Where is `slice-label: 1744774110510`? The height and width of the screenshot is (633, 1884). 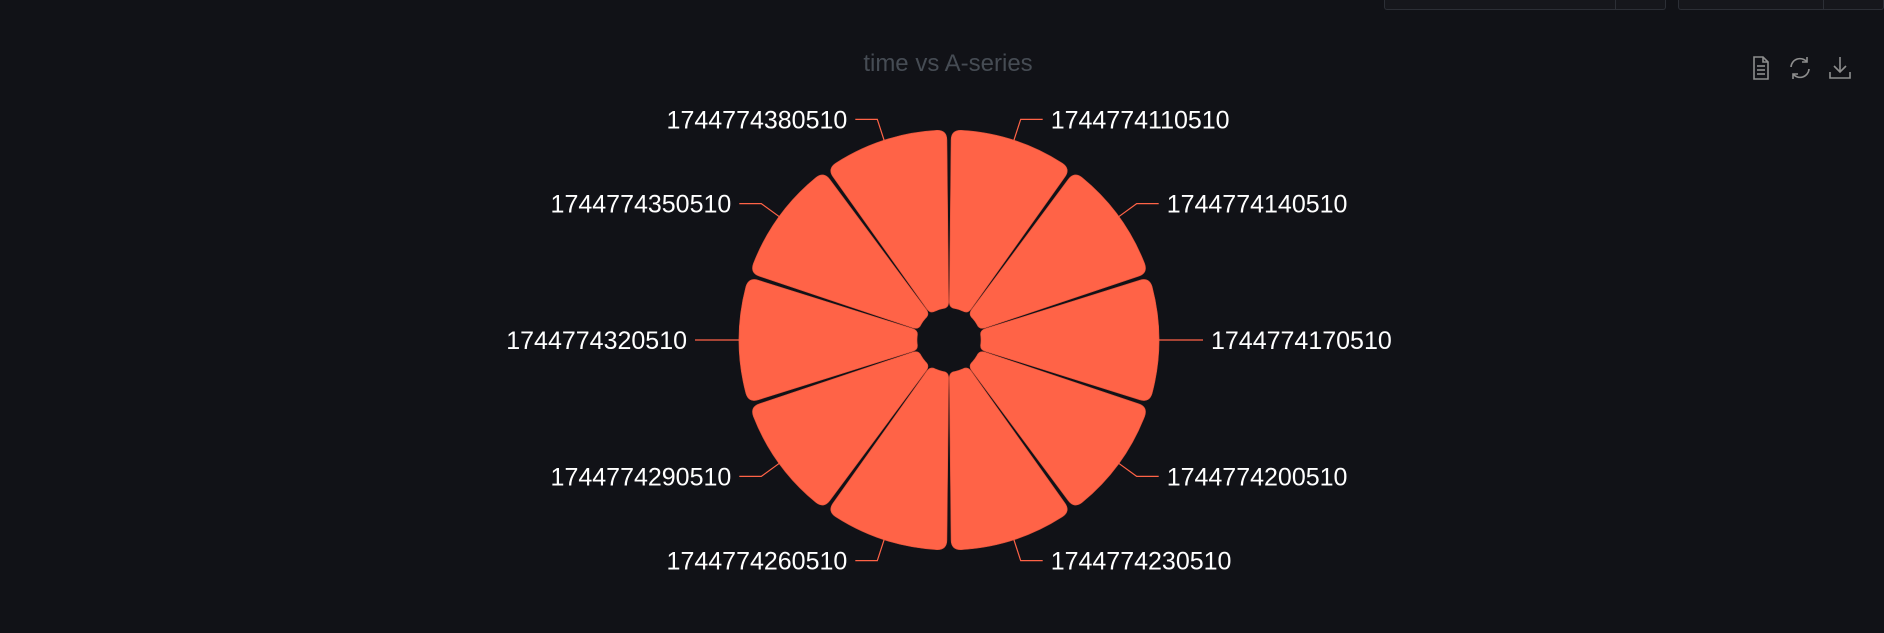 slice-label: 1744774110510 is located at coordinates (1140, 120).